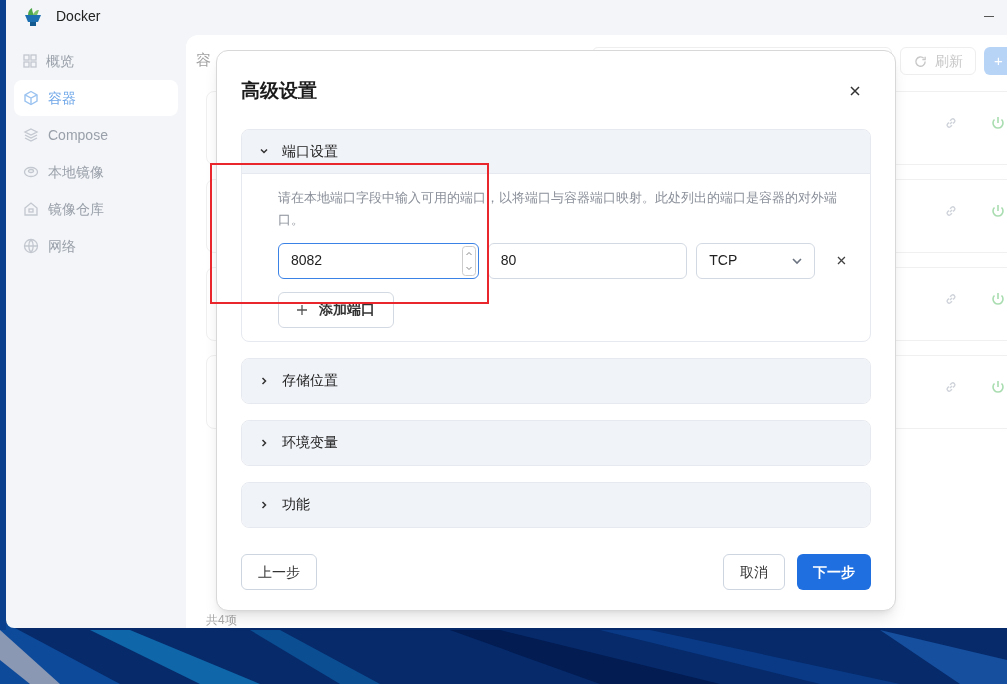 This screenshot has width=1007, height=684. What do you see at coordinates (834, 572) in the screenshot?
I see `next-button: 下一步` at bounding box center [834, 572].